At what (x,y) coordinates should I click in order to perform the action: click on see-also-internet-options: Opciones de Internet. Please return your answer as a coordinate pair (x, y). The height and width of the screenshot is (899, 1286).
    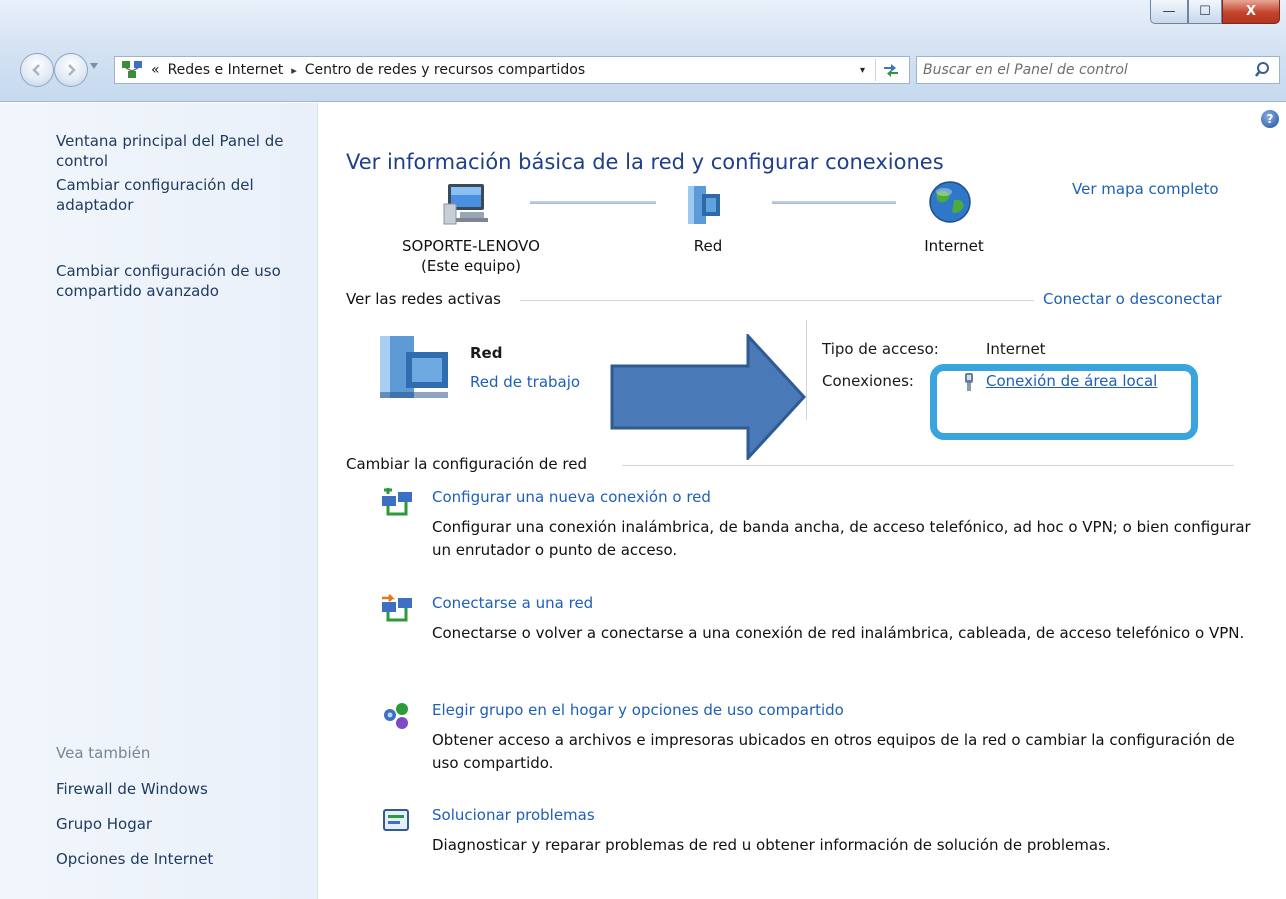
    Looking at the image, I should click on (134, 859).